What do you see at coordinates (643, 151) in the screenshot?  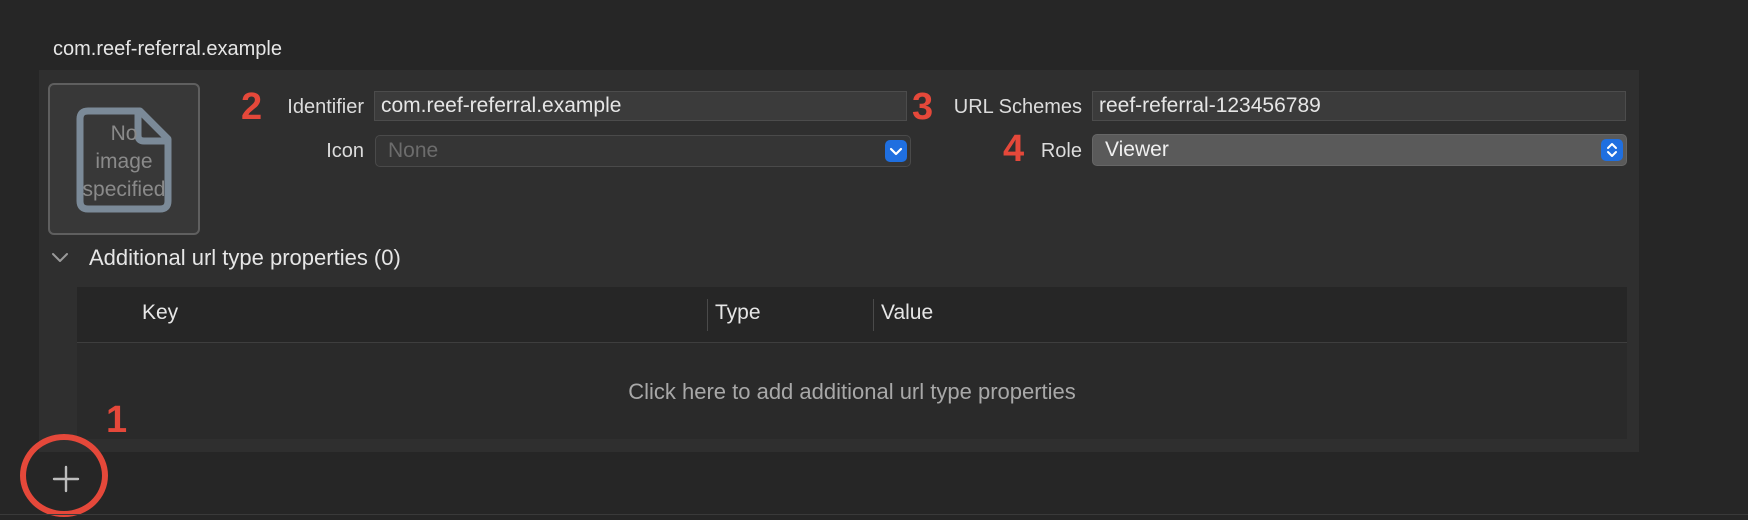 I see `icon-popup: None` at bounding box center [643, 151].